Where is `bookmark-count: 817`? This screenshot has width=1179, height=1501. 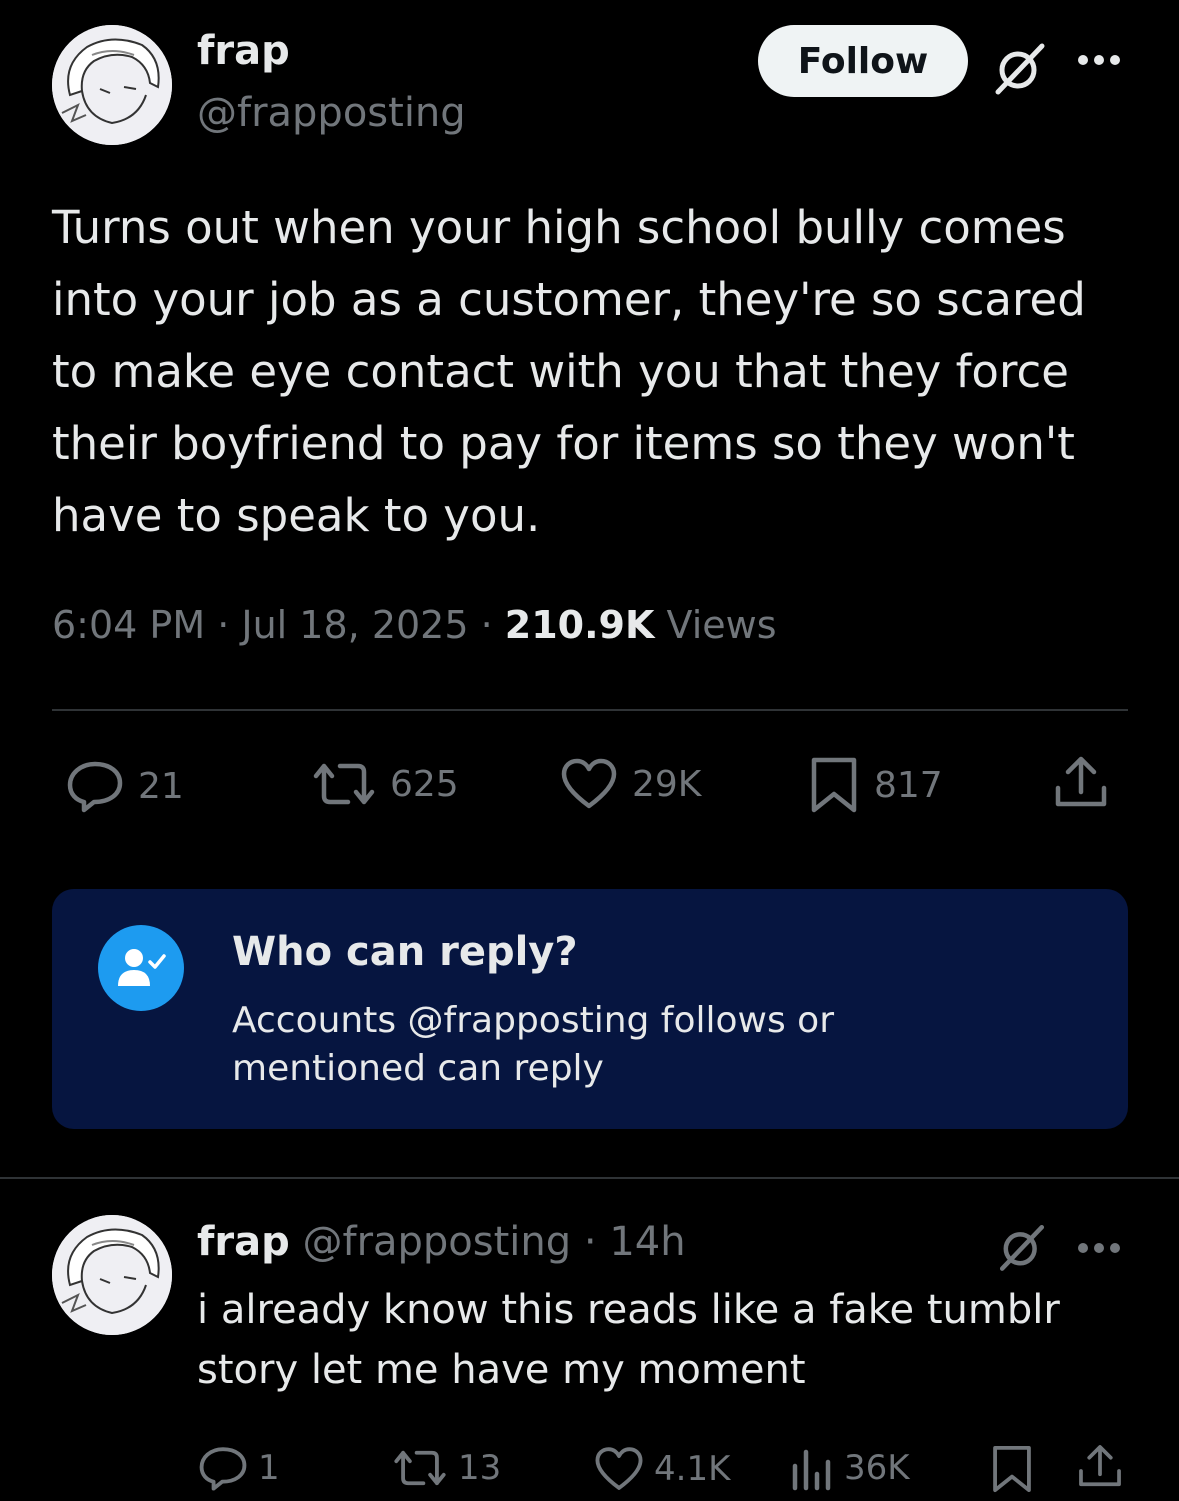
bookmark-count: 817 is located at coordinates (908, 785).